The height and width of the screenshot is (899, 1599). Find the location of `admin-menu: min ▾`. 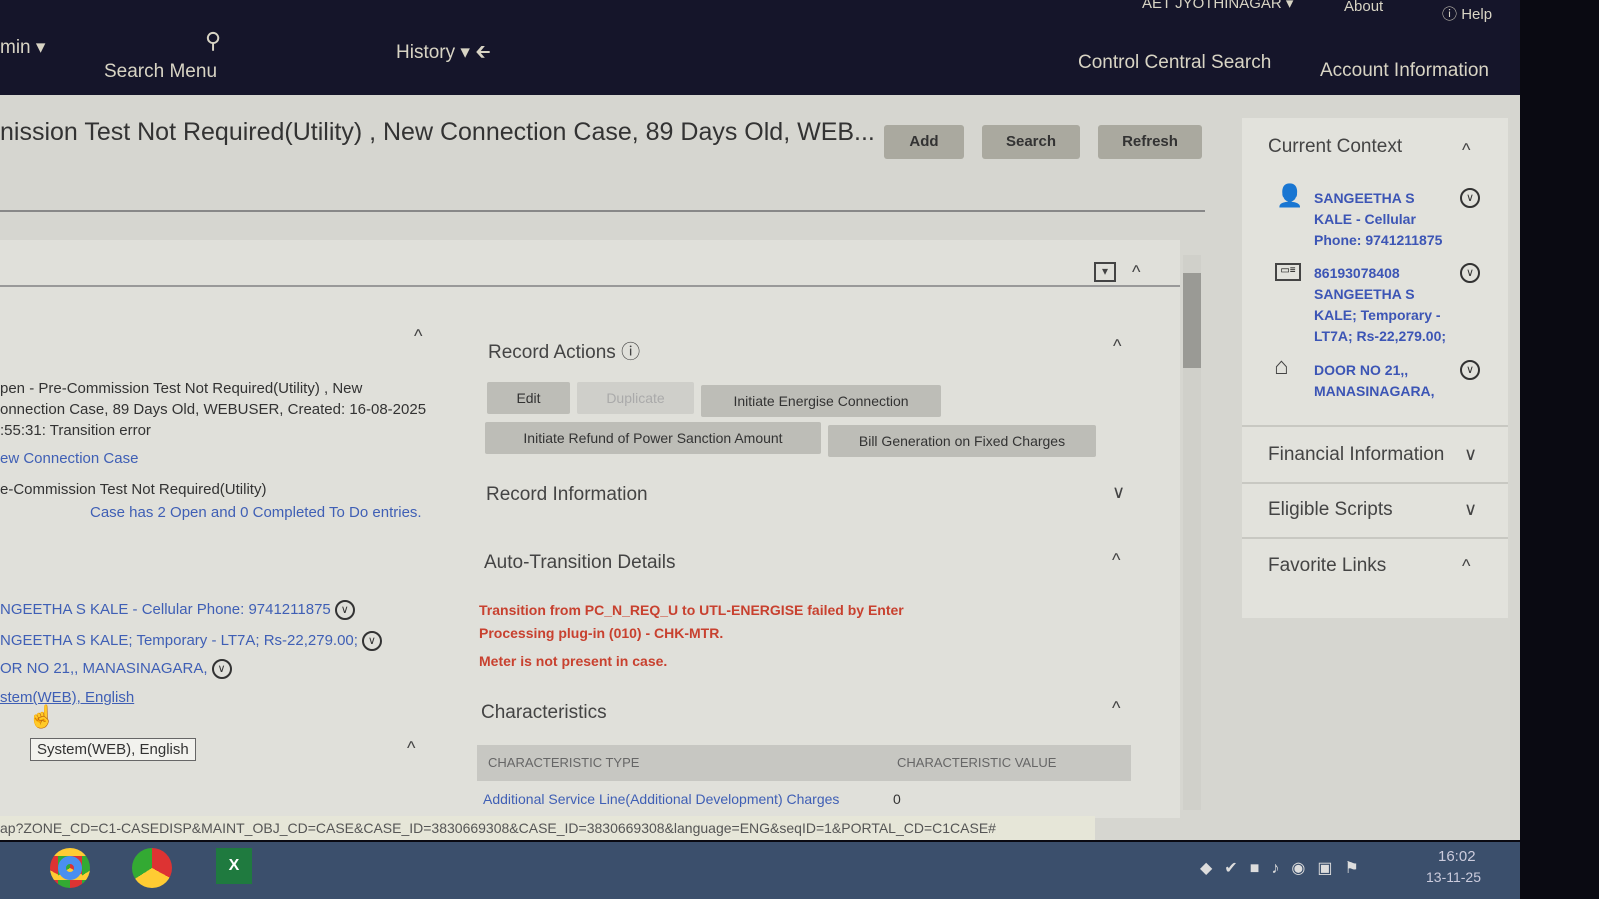

admin-menu: min ▾ is located at coordinates (22, 47).